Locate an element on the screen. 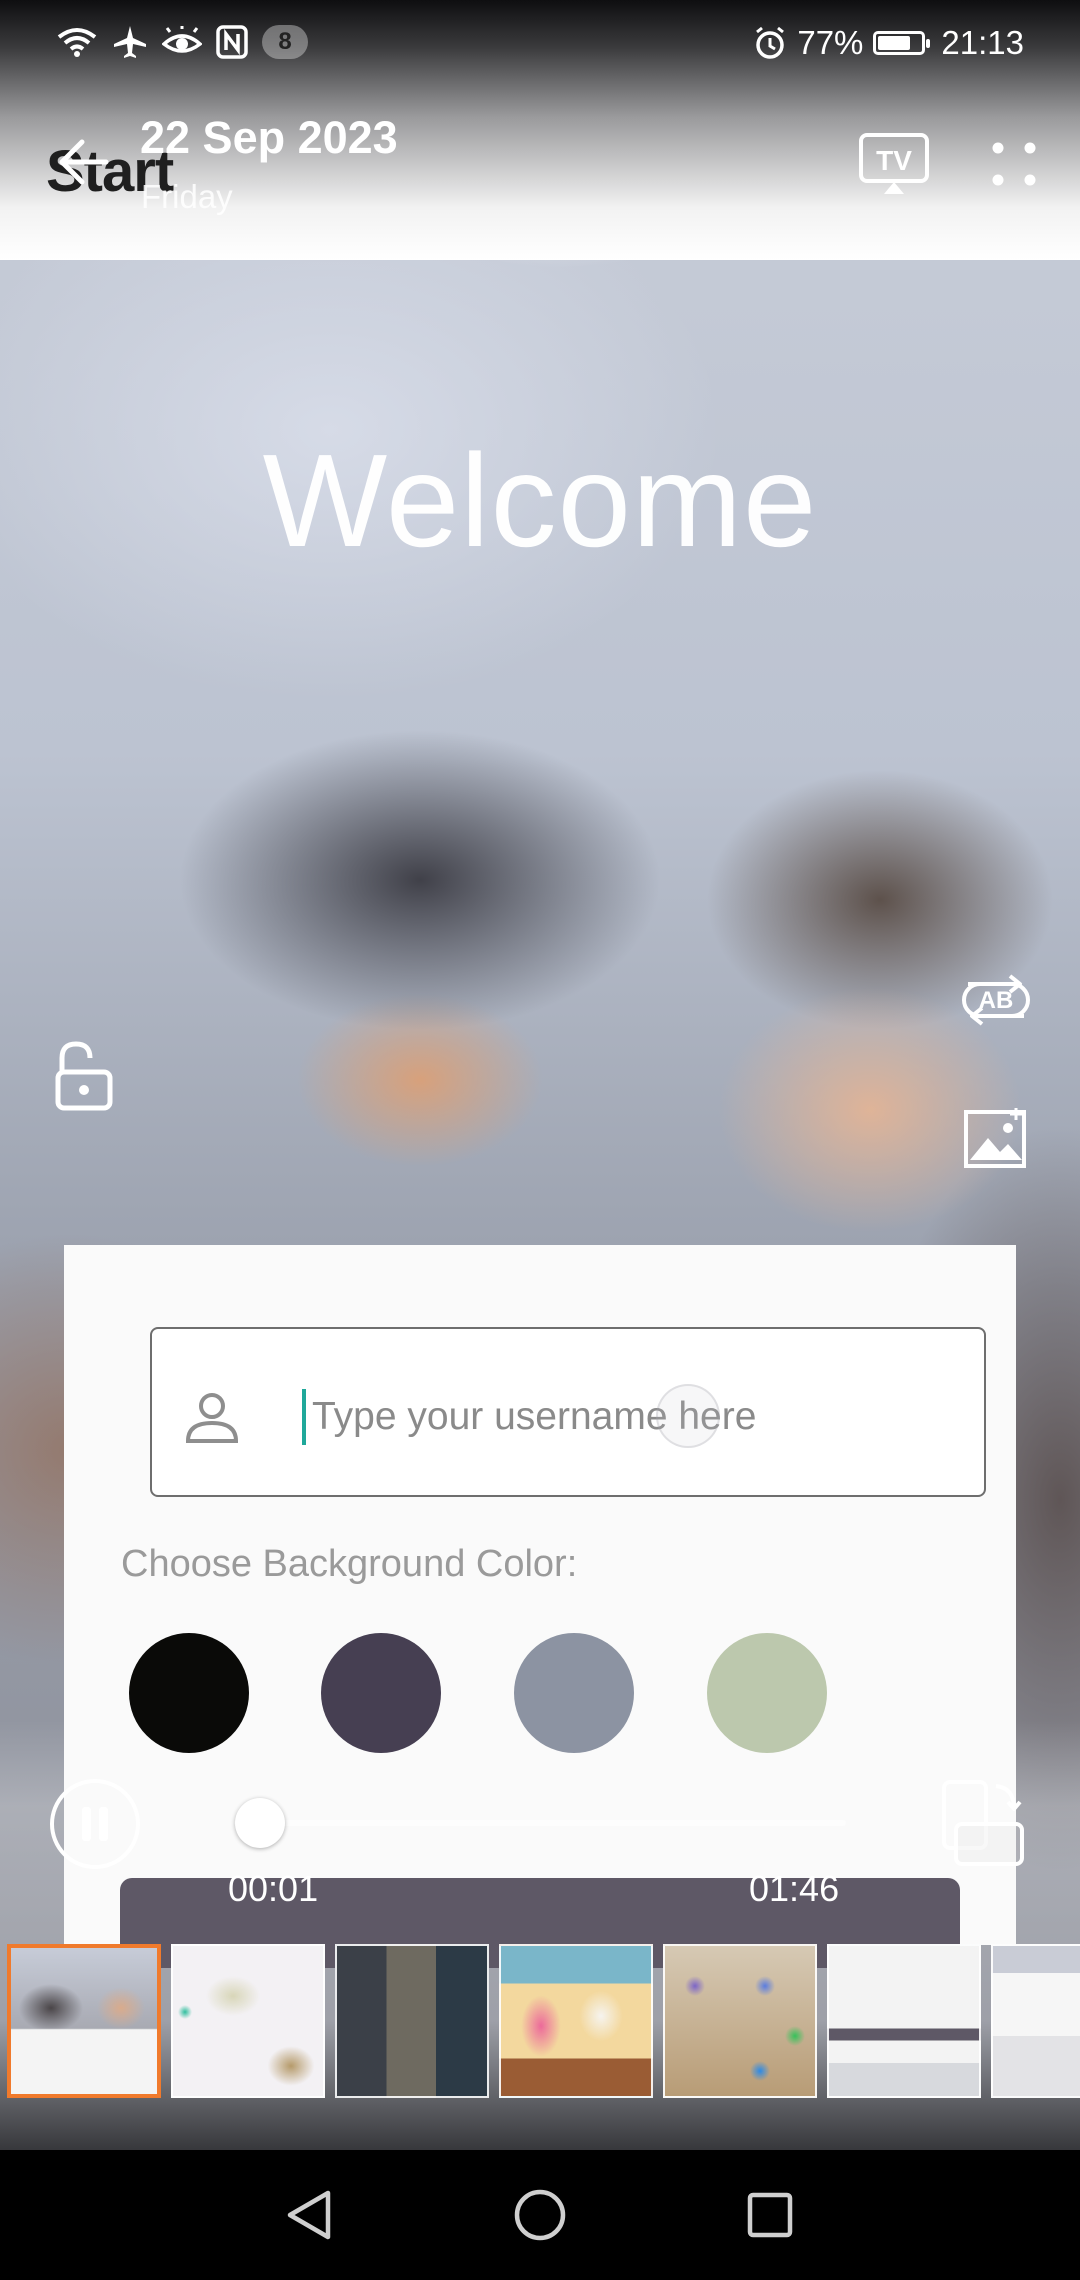 Image resolution: width=1080 pixels, height=2280 pixels. rotate-screen-icon is located at coordinates (983, 1823).